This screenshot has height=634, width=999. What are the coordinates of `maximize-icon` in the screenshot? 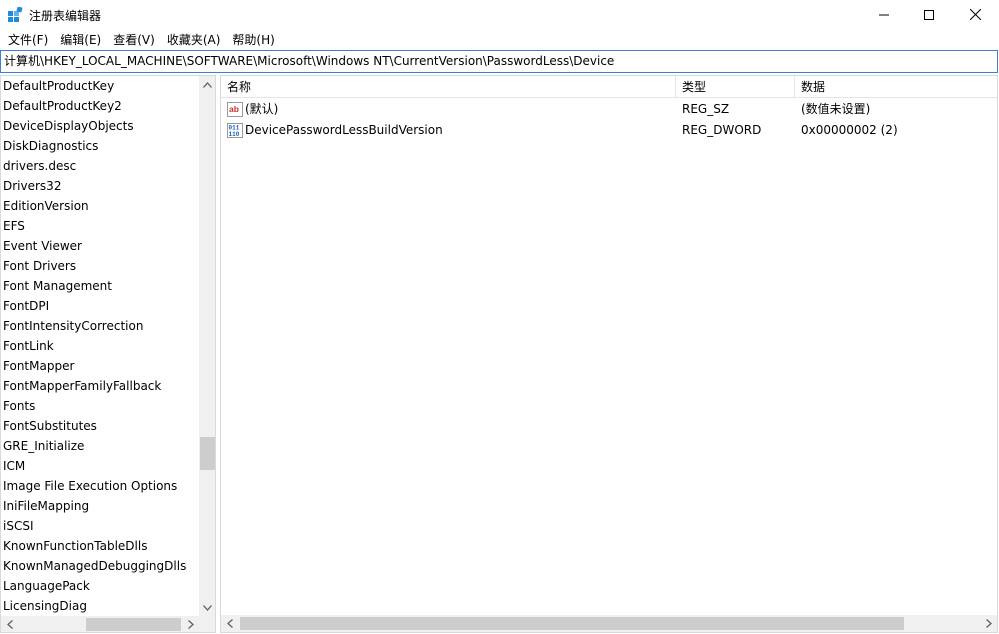 It's located at (929, 14).